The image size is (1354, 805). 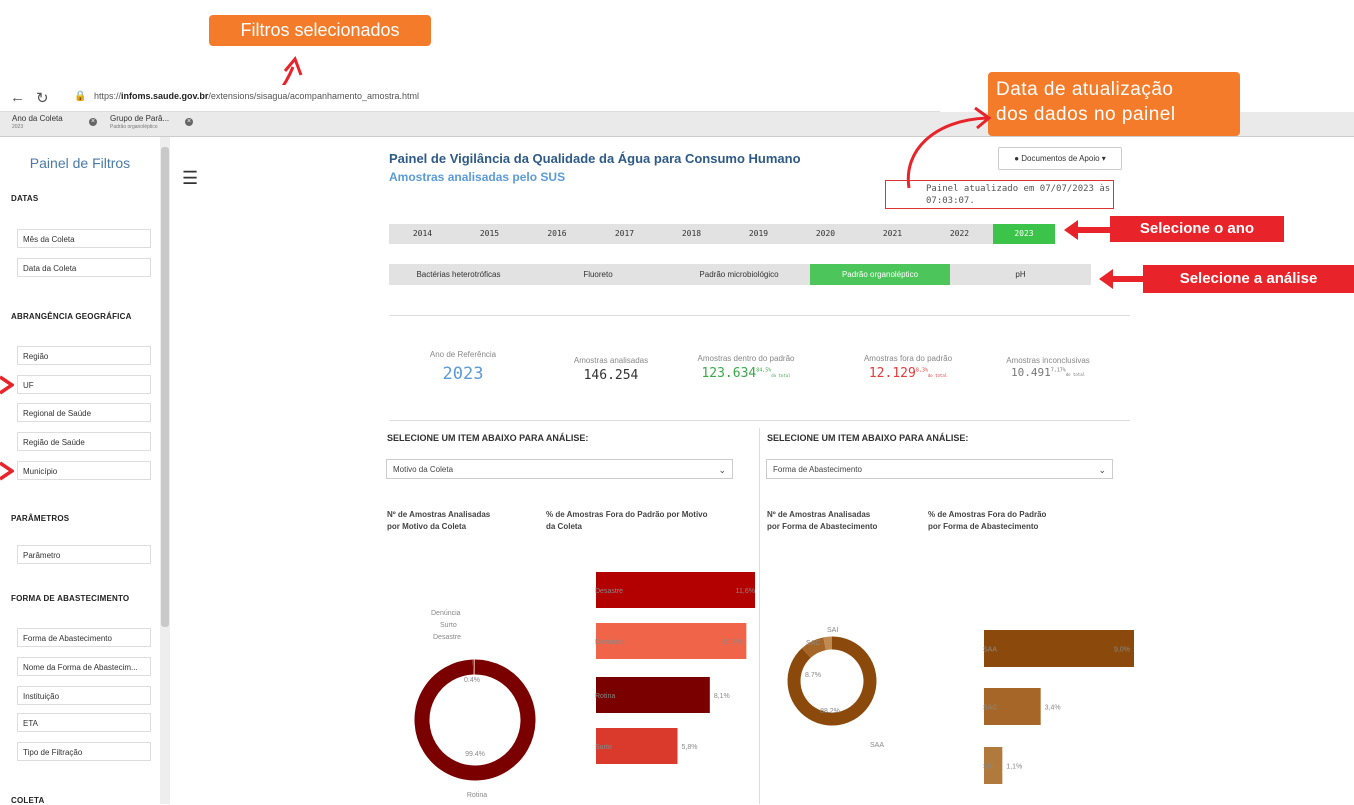 I want to click on bar-value-label: 3,4%, so click(x=1053, y=708).